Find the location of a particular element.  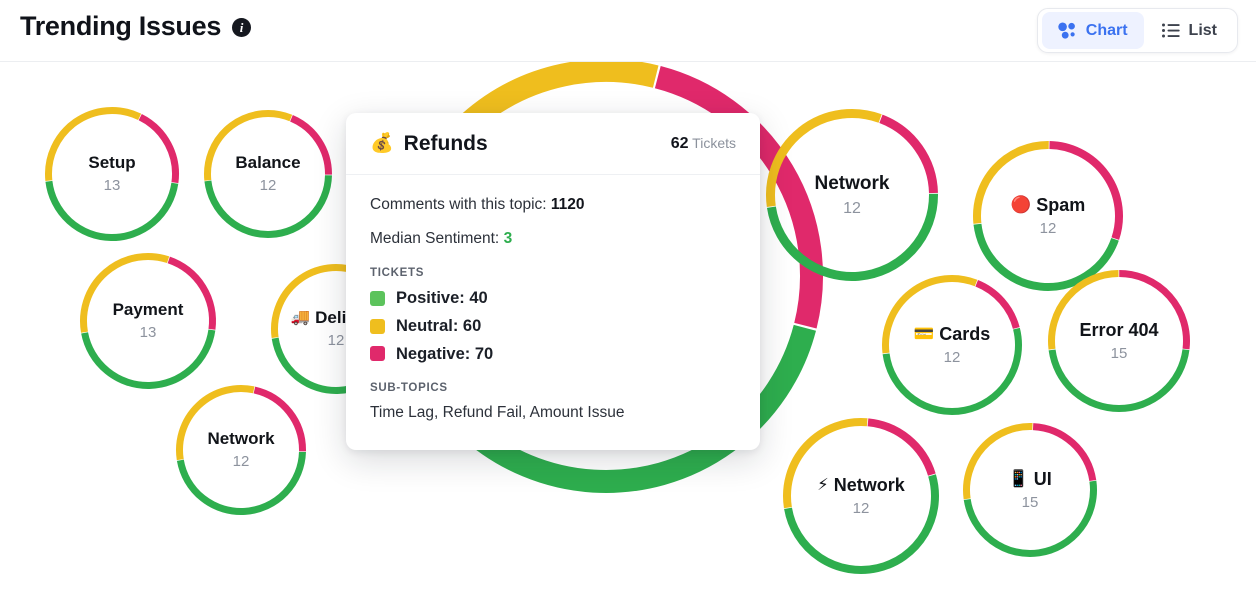

tab-list-label: List is located at coordinates (1202, 30).